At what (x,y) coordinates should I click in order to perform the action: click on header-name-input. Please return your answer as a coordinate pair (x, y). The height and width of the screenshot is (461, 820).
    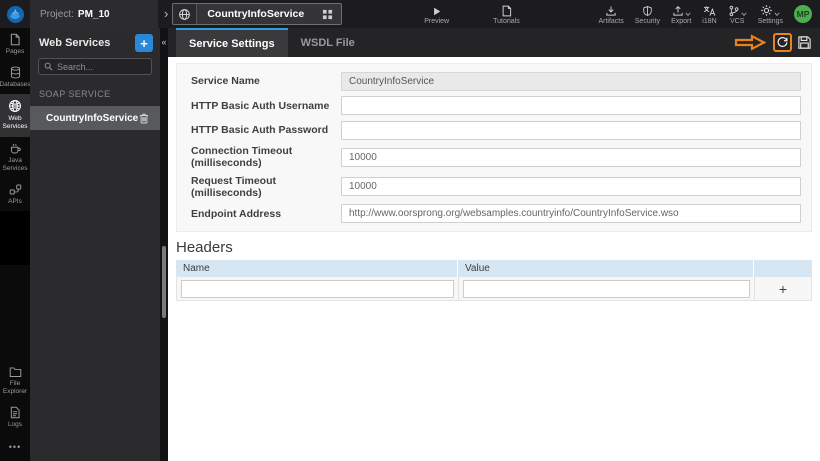
    Looking at the image, I should click on (317, 288).